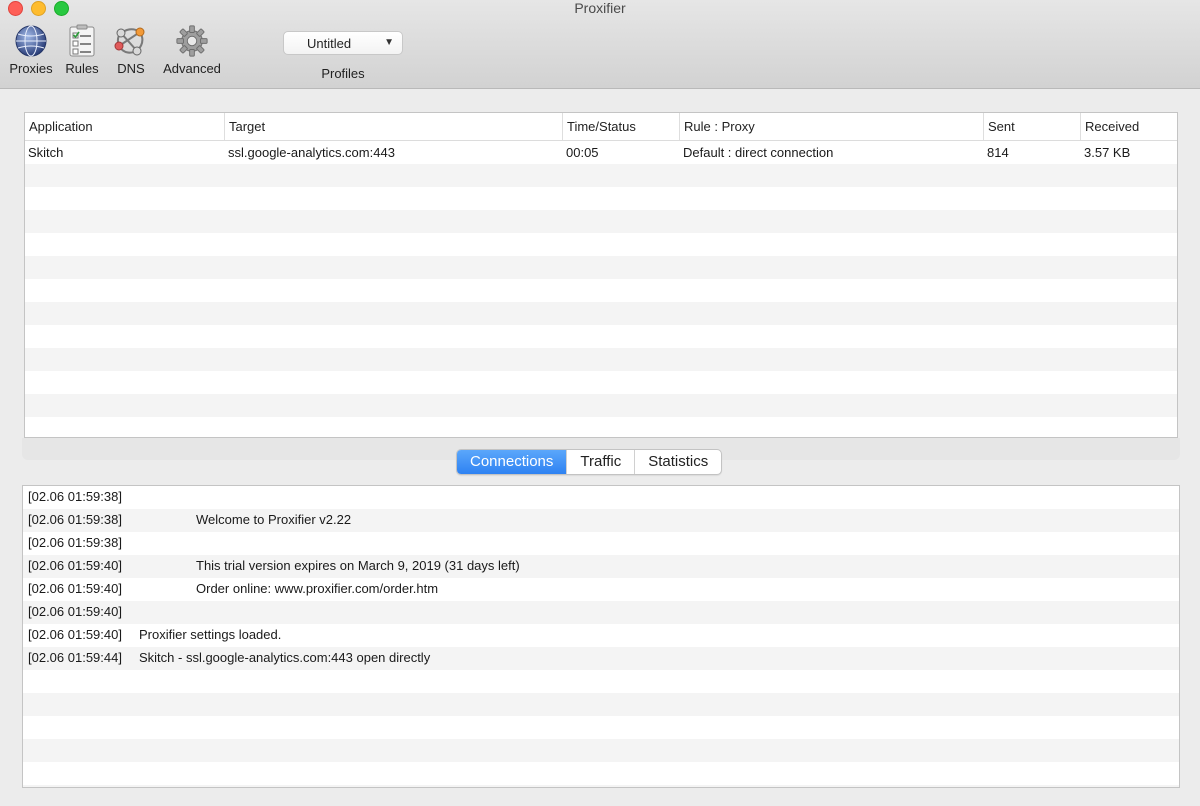 Image resolution: width=1200 pixels, height=806 pixels. I want to click on cell-rule-proxy: Default : direct connection, so click(758, 152).